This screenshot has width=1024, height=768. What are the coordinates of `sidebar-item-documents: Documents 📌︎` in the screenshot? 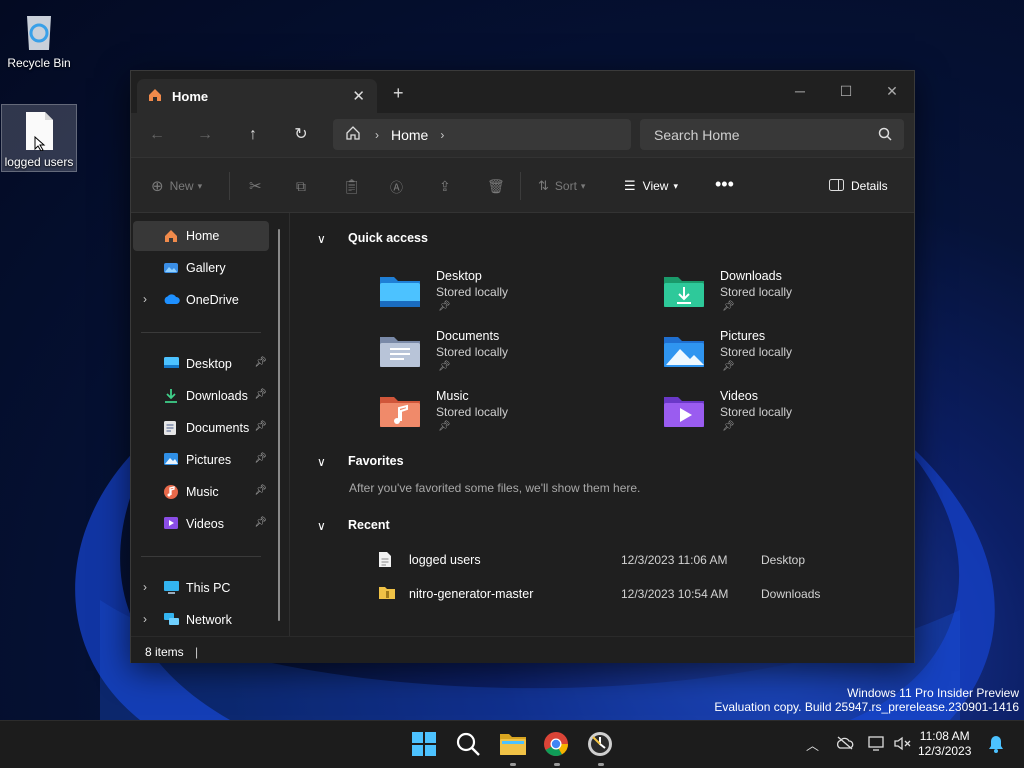 It's located at (201, 428).